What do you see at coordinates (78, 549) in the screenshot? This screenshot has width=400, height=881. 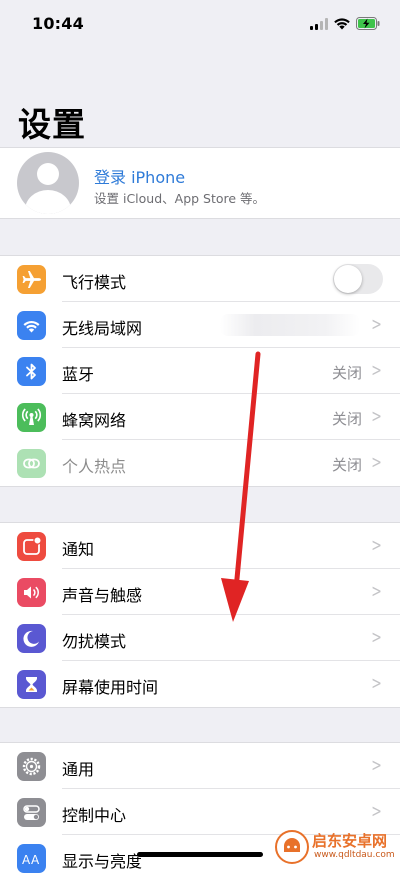 I see `settings-row-label: 通知` at bounding box center [78, 549].